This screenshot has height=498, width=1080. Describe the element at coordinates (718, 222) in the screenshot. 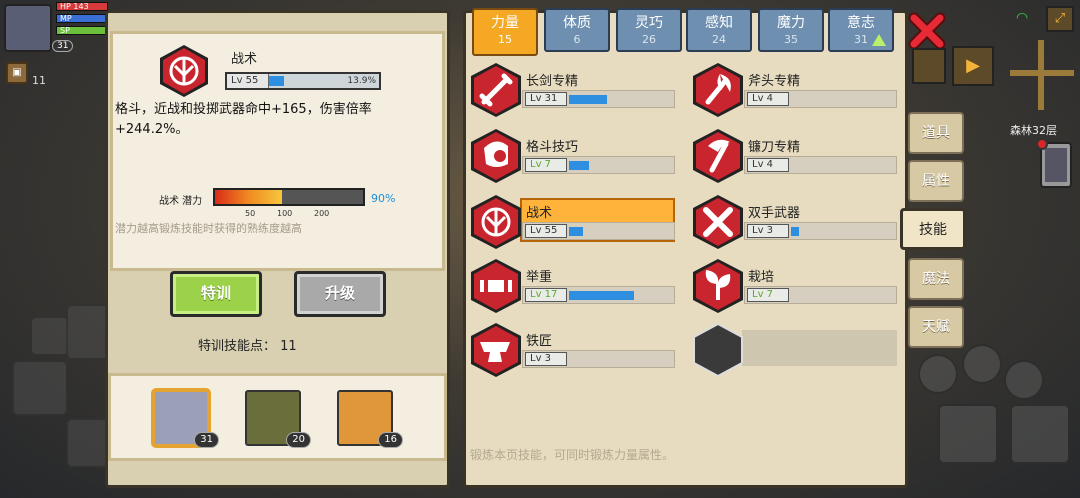

I see `twohand-icon` at that location.